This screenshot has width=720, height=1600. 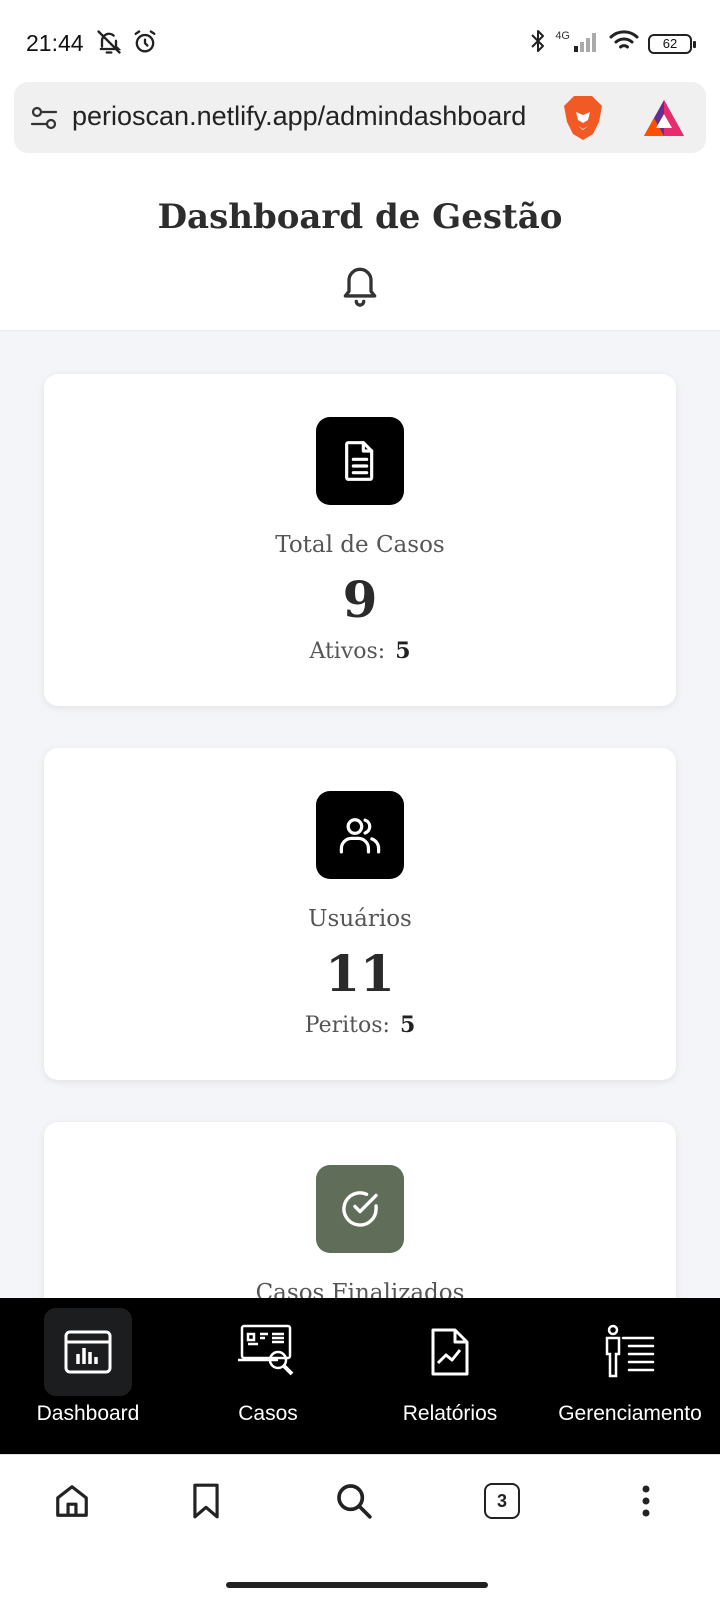 I want to click on document-icon, so click(x=360, y=461).